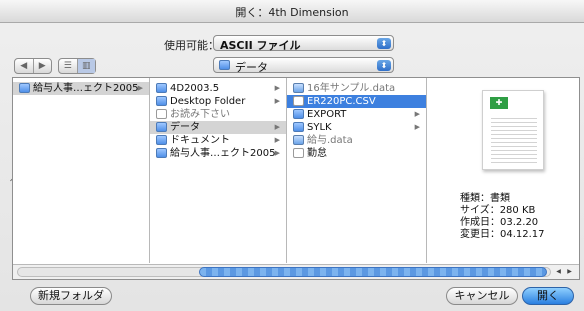 Image resolution: width=584 pixels, height=311 pixels. I want to click on enable-label: 使用可能：, so click(191, 45).